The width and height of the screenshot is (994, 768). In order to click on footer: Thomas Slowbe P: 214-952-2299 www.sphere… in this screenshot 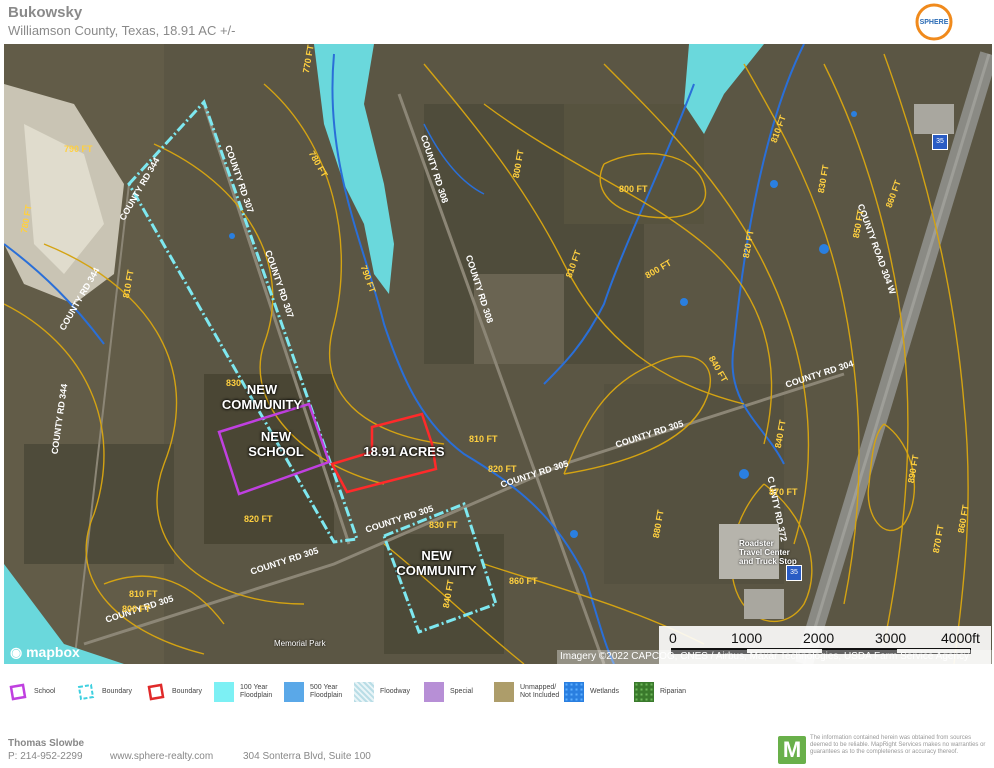, I will do `click(497, 749)`.